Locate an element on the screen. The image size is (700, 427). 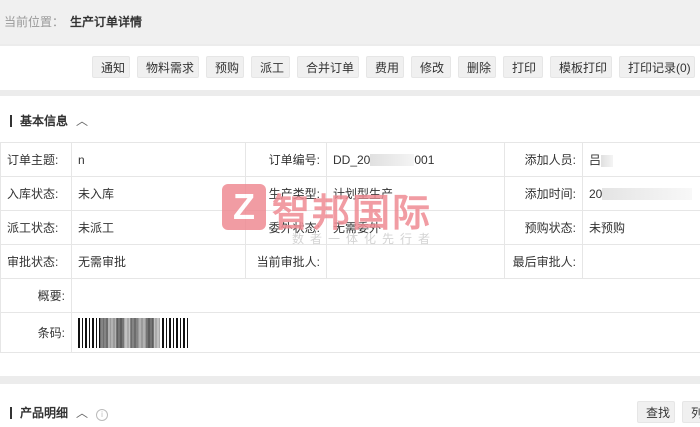
outsource-status-value: 无需委外 is located at coordinates (415, 227).